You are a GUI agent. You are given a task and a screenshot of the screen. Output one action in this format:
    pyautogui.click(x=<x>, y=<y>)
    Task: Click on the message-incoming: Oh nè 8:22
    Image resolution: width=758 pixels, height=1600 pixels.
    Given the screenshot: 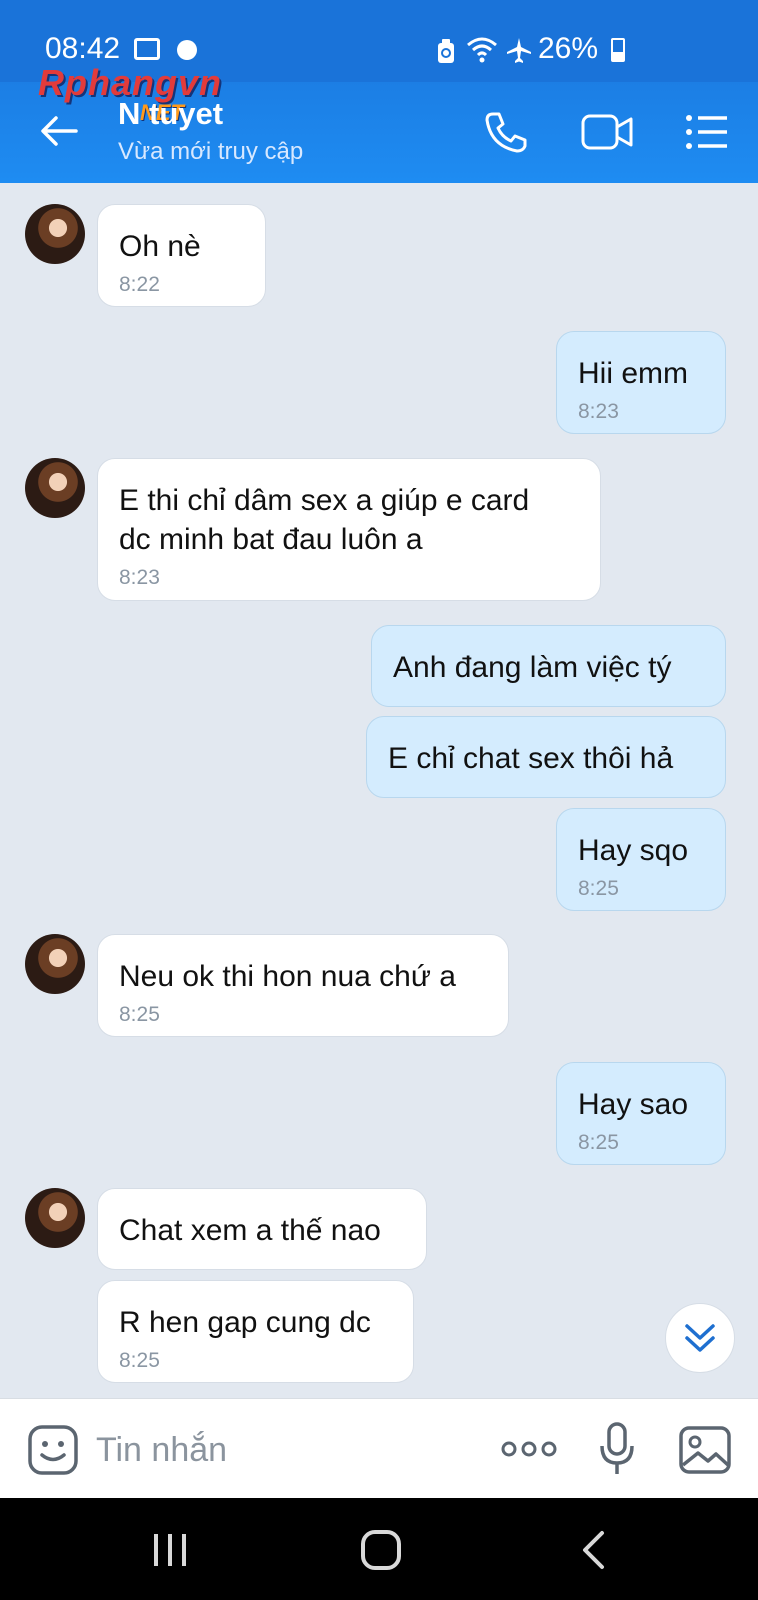 What is the action you would take?
    pyautogui.click(x=181, y=255)
    